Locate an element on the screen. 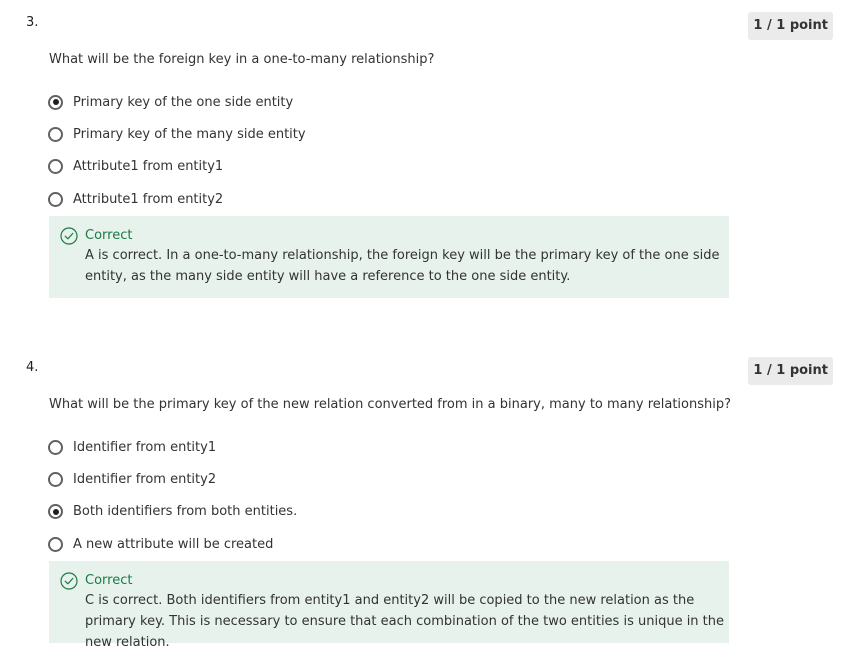  option-label: A new attribute will be created is located at coordinates (173, 544).